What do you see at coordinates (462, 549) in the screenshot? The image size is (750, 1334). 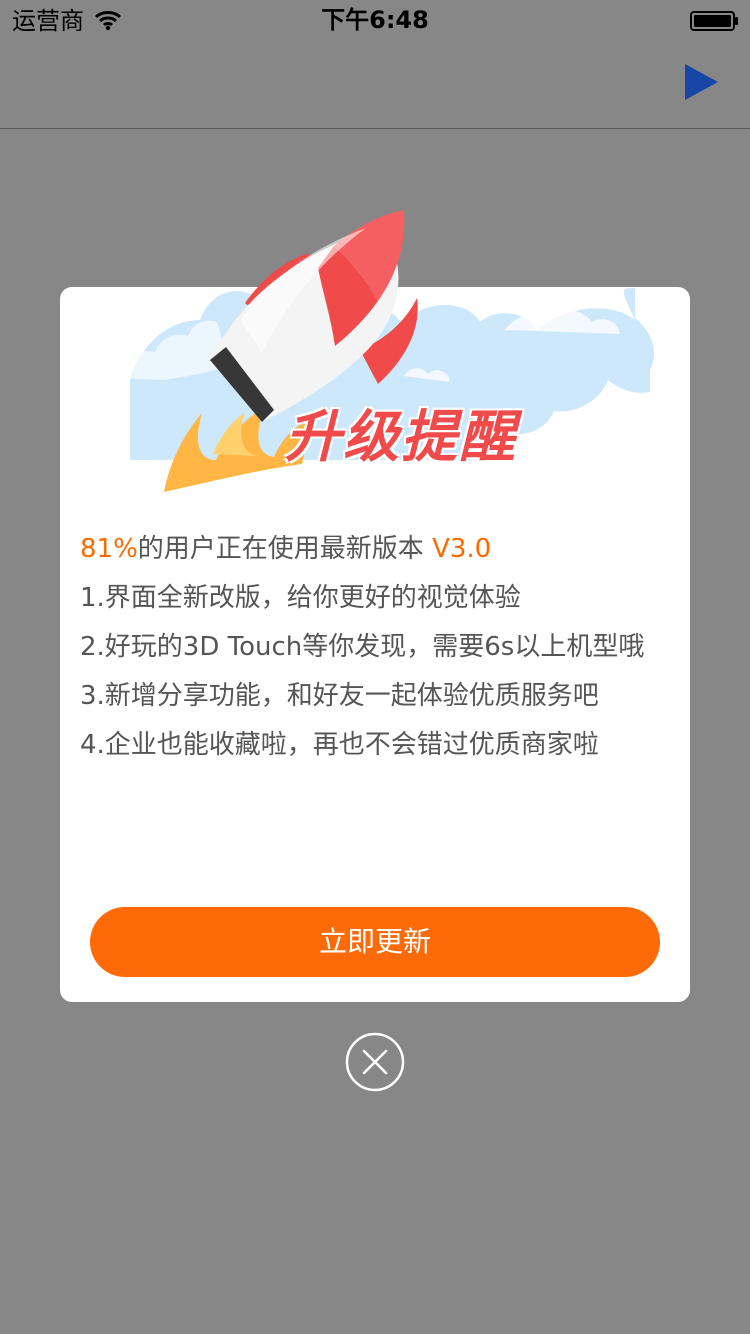 I see `version-label: V3.0` at bounding box center [462, 549].